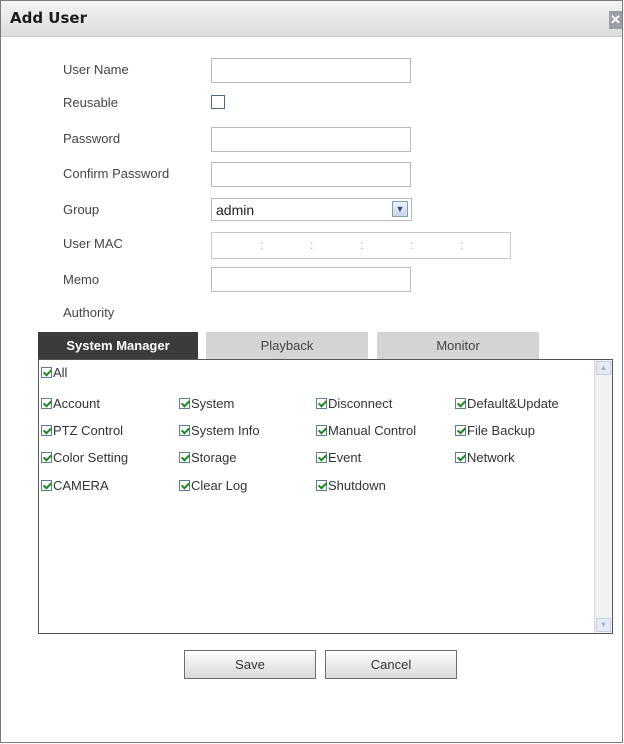  Describe the element at coordinates (311, 209) in the screenshot. I see `group-select: admin ▼` at that location.